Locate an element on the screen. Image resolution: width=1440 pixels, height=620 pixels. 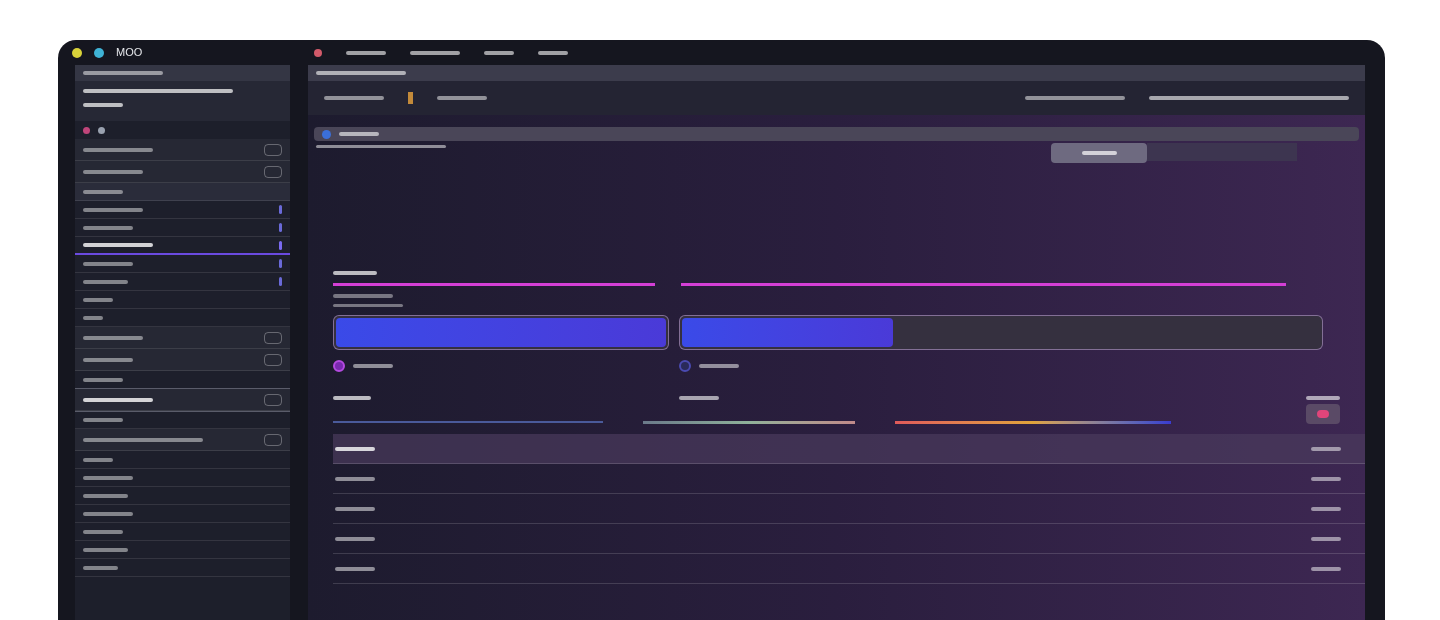
window-title: MOO is located at coordinates (129, 53).